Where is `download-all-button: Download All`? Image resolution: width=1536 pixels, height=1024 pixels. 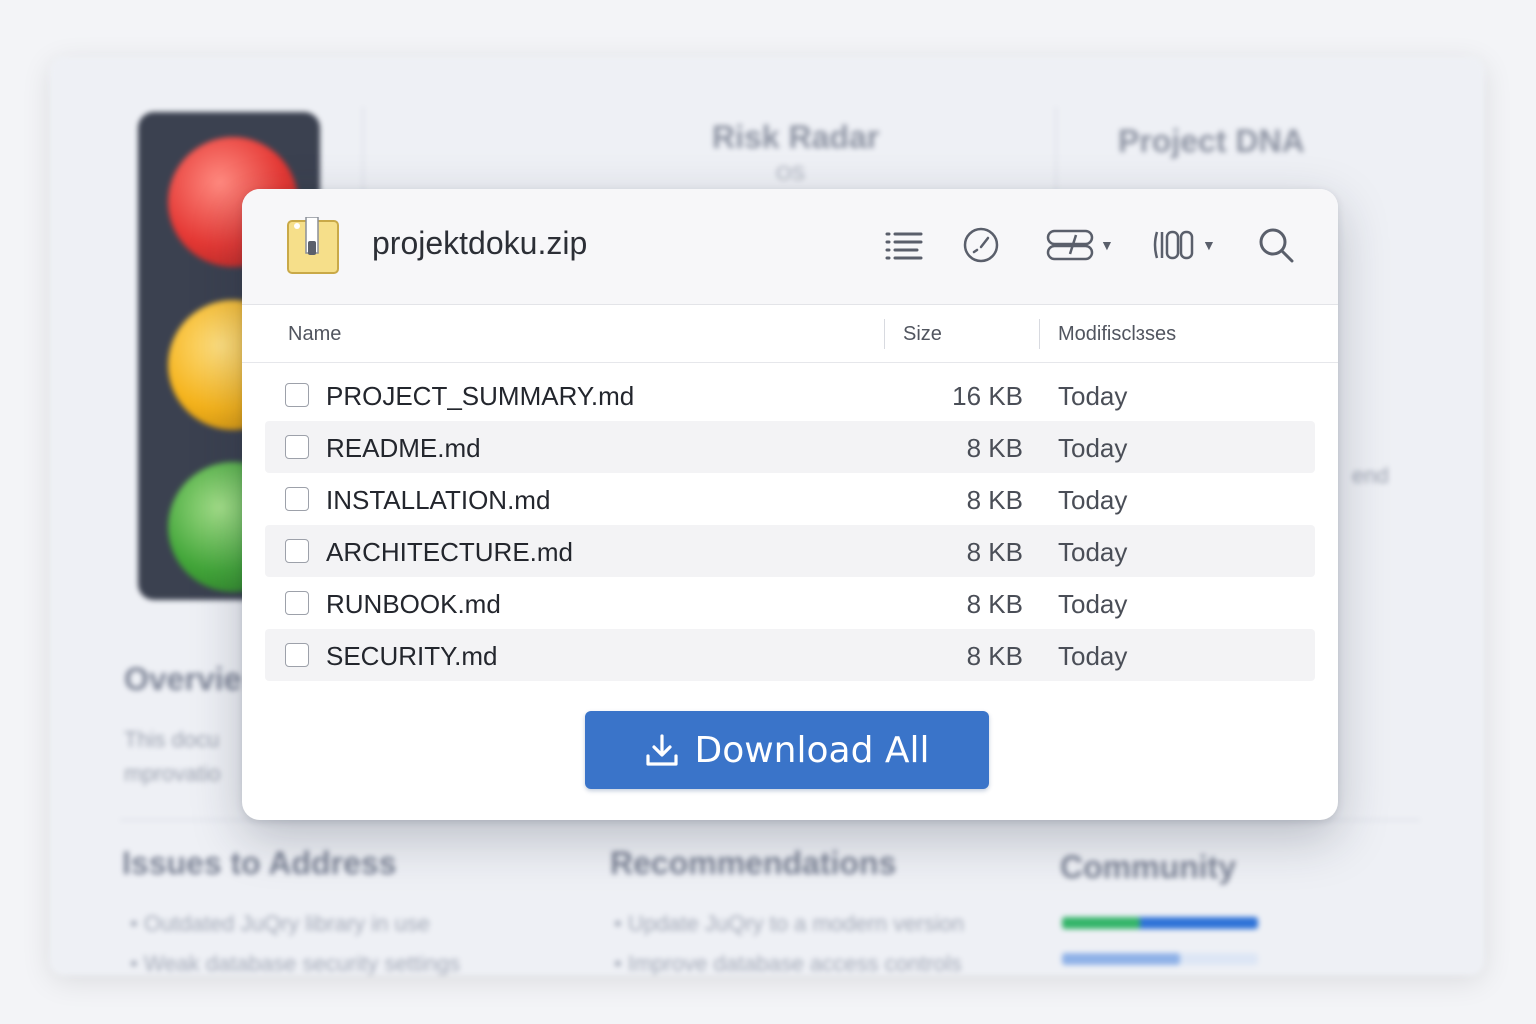 download-all-button: Download All is located at coordinates (787, 750).